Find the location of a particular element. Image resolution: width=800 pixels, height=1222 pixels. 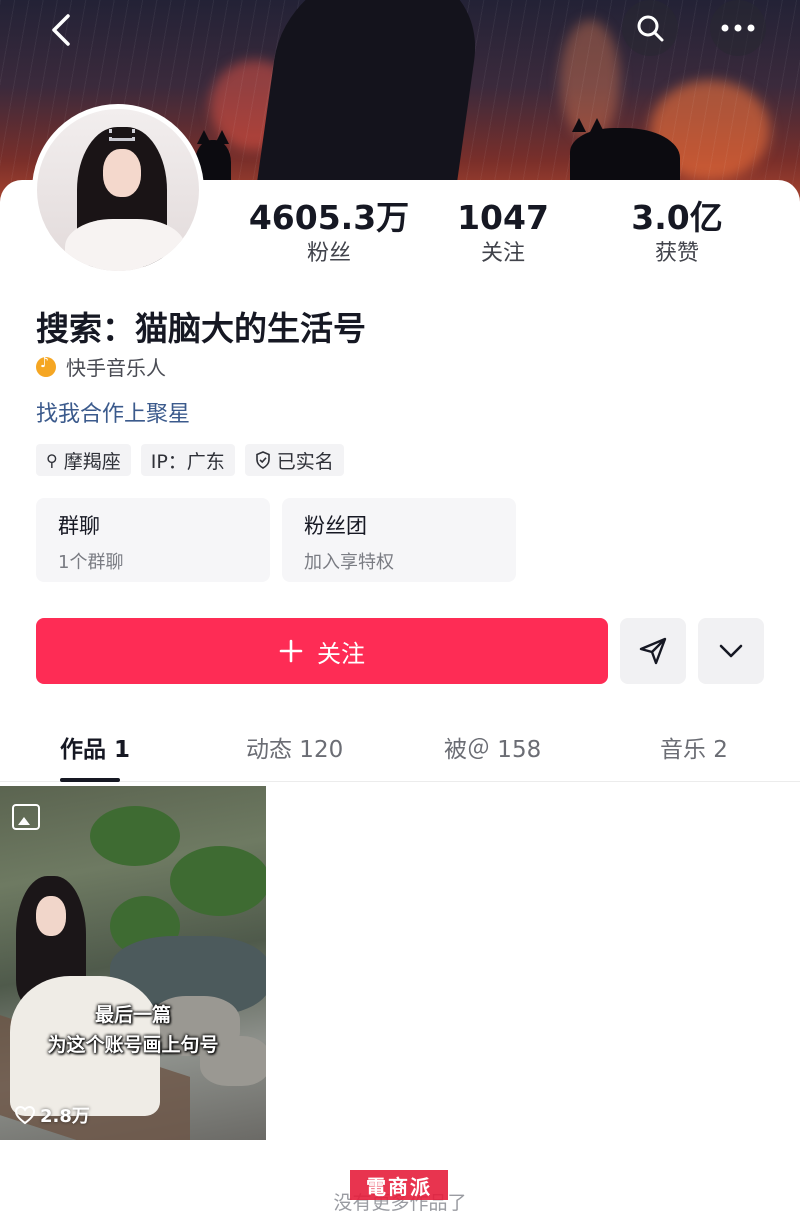

stat-fans: 4605.3万 粉丝 is located at coordinates (329, 234).